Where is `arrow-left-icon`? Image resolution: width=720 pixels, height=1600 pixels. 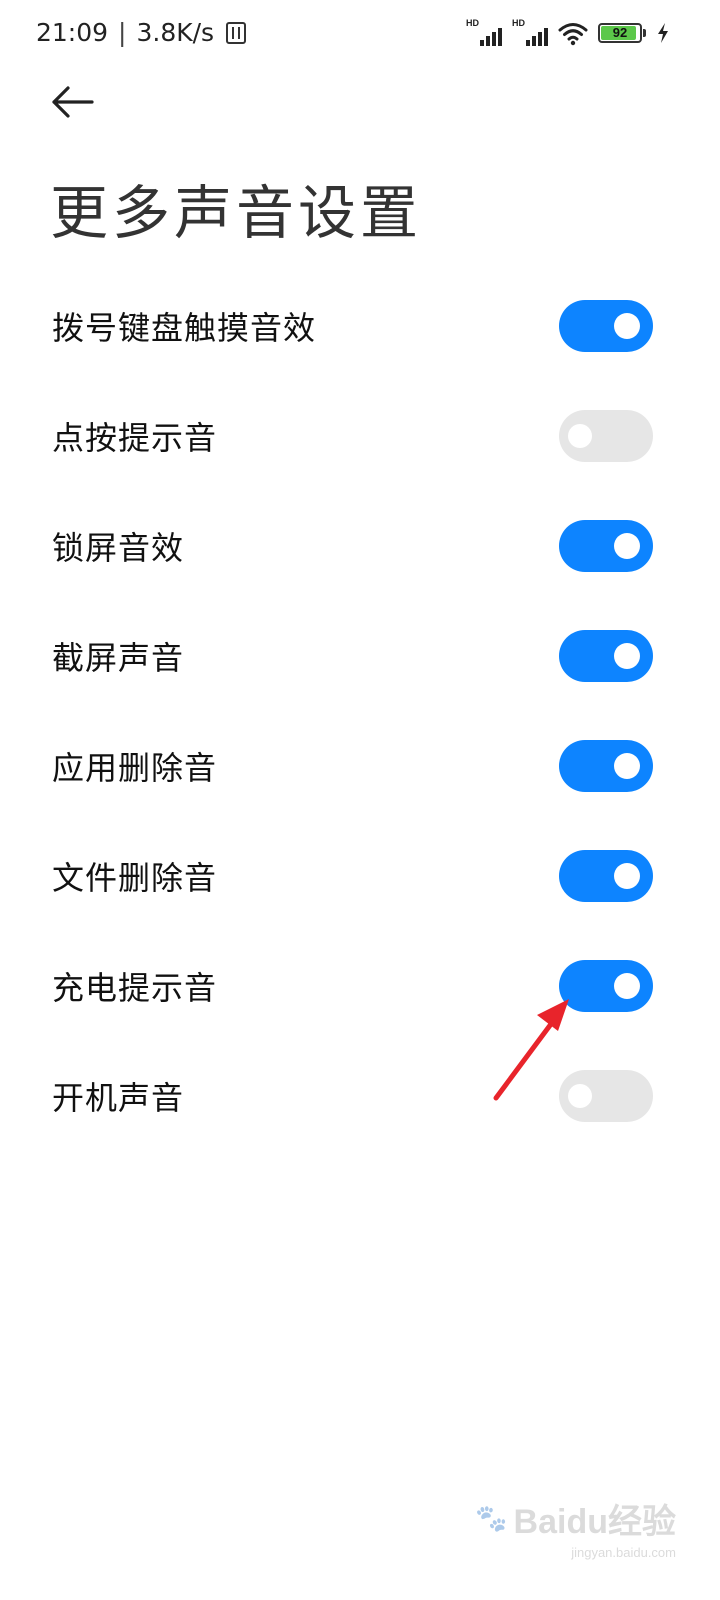 arrow-left-icon is located at coordinates (73, 102).